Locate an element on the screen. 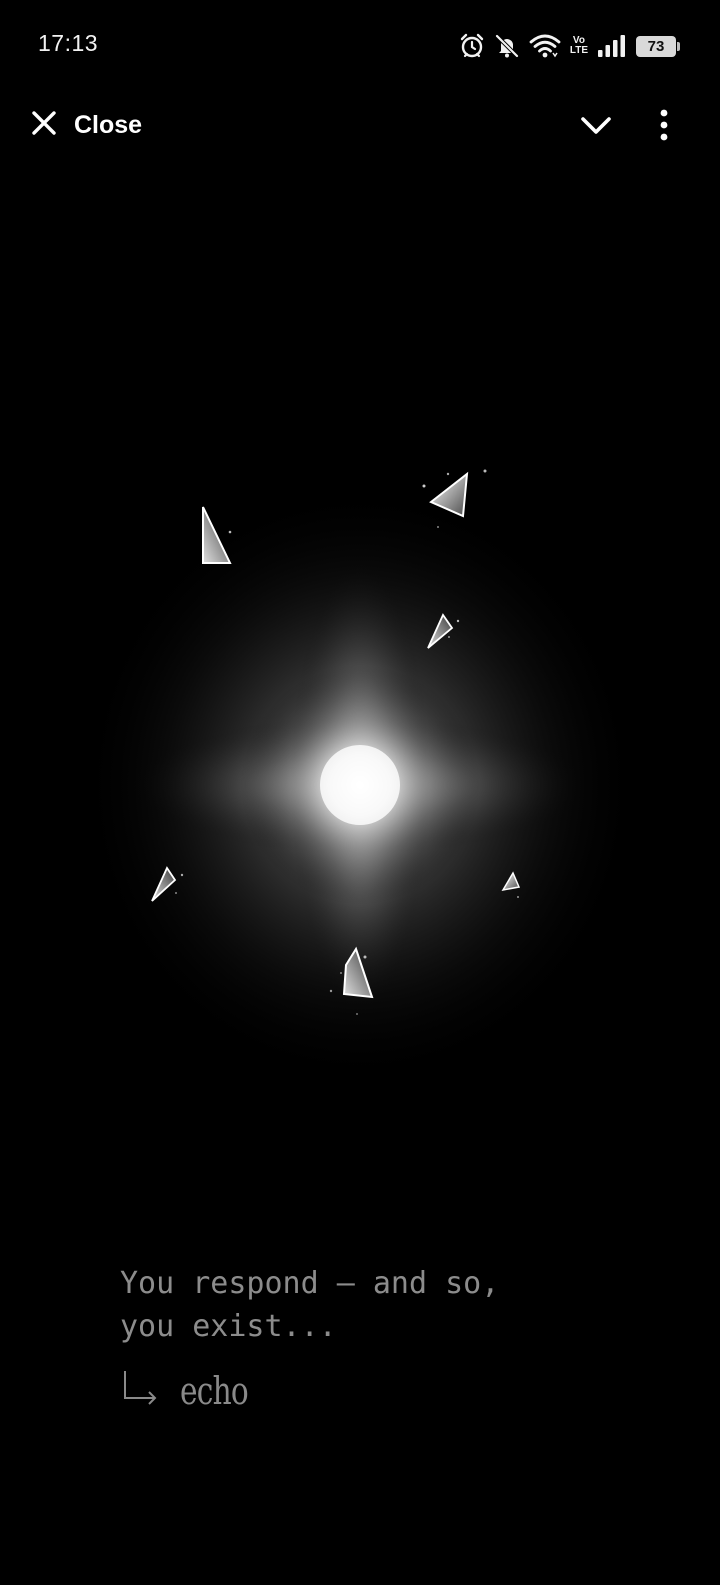 This screenshot has width=720, height=1585. echo-label: echo is located at coordinates (214, 1390).